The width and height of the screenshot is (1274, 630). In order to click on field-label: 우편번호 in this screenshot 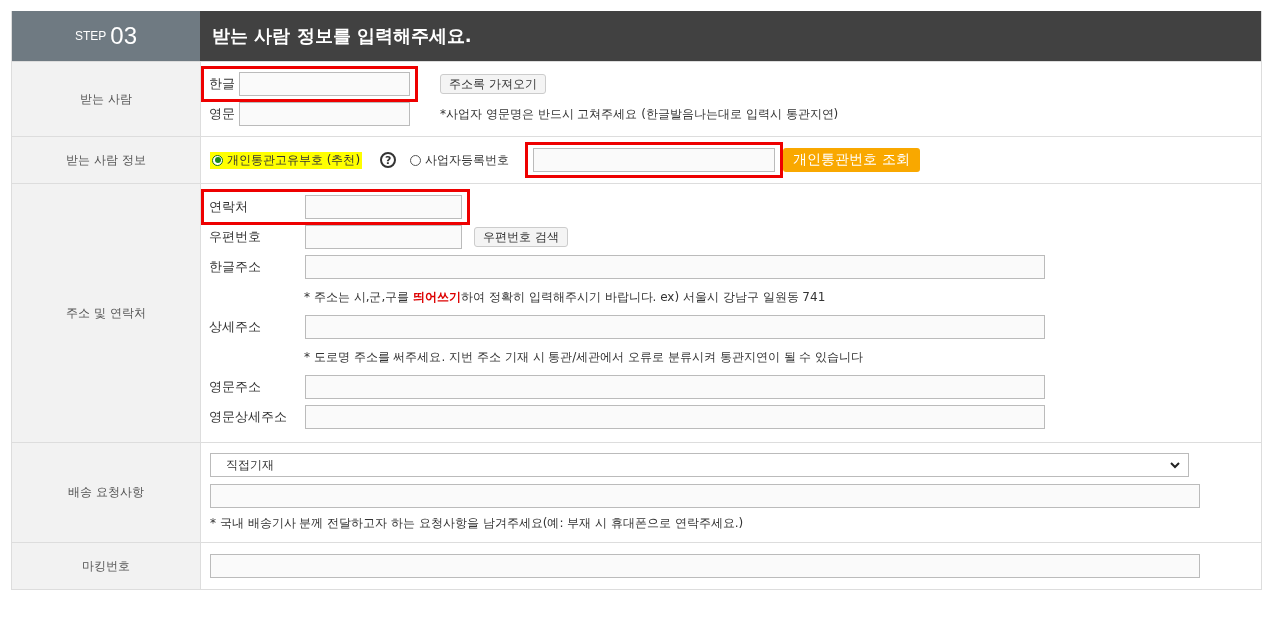, I will do `click(235, 237)`.